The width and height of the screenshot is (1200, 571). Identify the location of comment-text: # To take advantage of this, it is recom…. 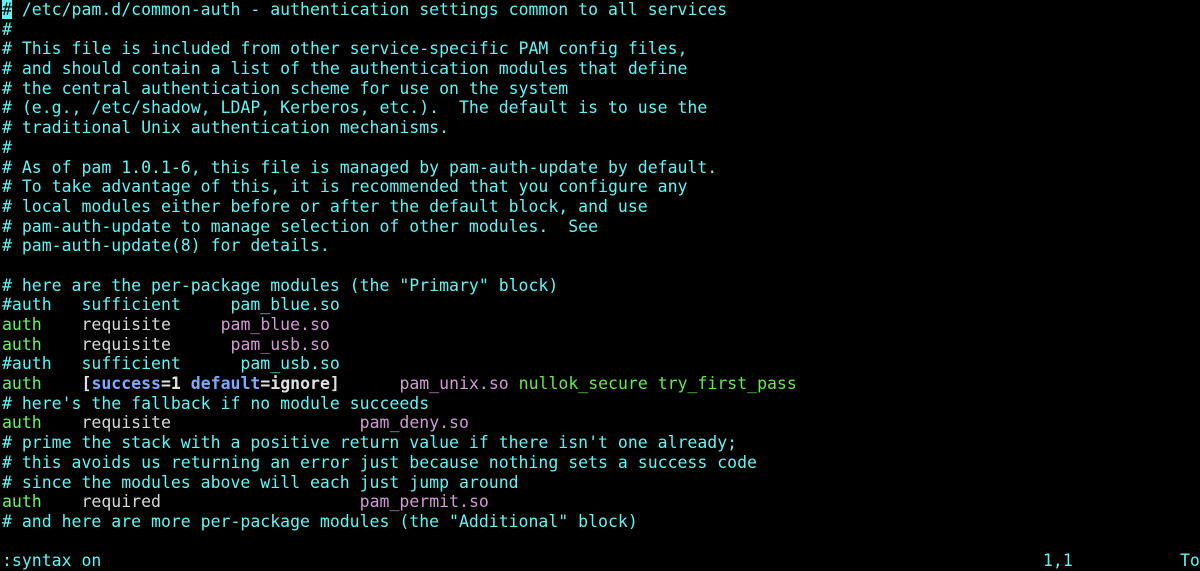
(345, 187).